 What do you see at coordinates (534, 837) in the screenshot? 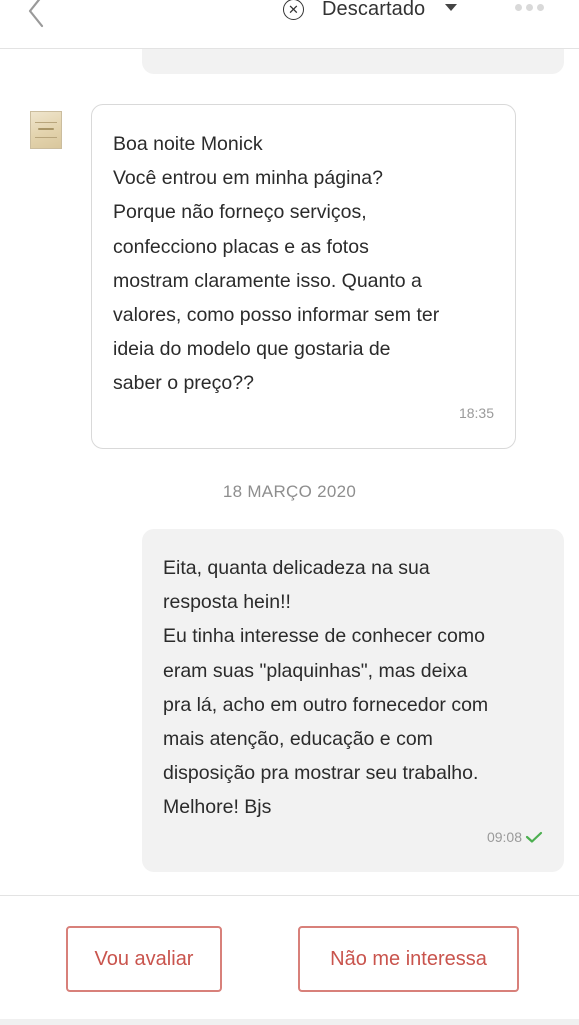
I see `check-icon` at bounding box center [534, 837].